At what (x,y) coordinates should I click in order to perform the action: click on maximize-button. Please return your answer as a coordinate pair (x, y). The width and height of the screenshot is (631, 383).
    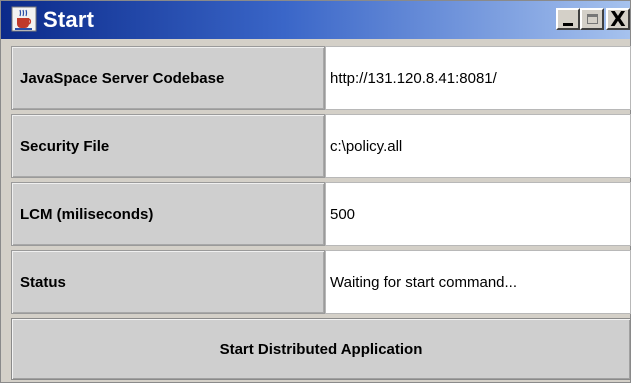
    Looking at the image, I should click on (592, 19).